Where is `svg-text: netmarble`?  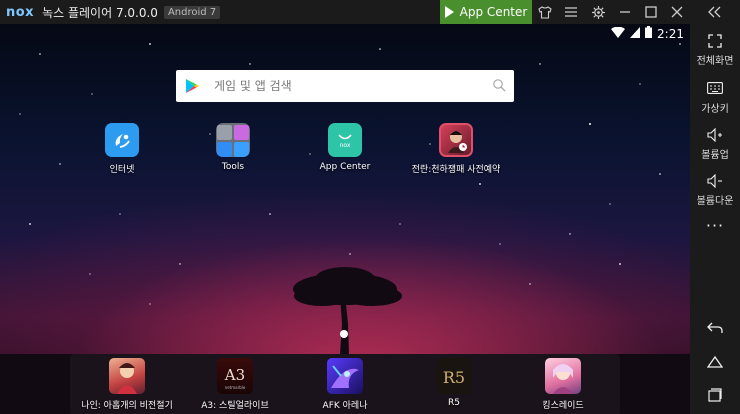
svg-text: netmarble is located at coordinates (235, 387).